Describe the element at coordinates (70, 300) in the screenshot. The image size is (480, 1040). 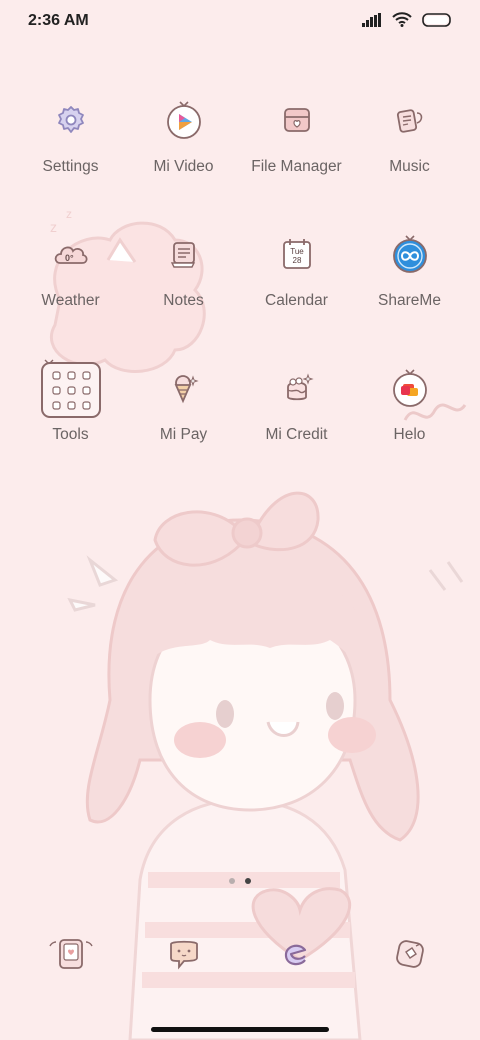
I see `app-label: Weather` at that location.